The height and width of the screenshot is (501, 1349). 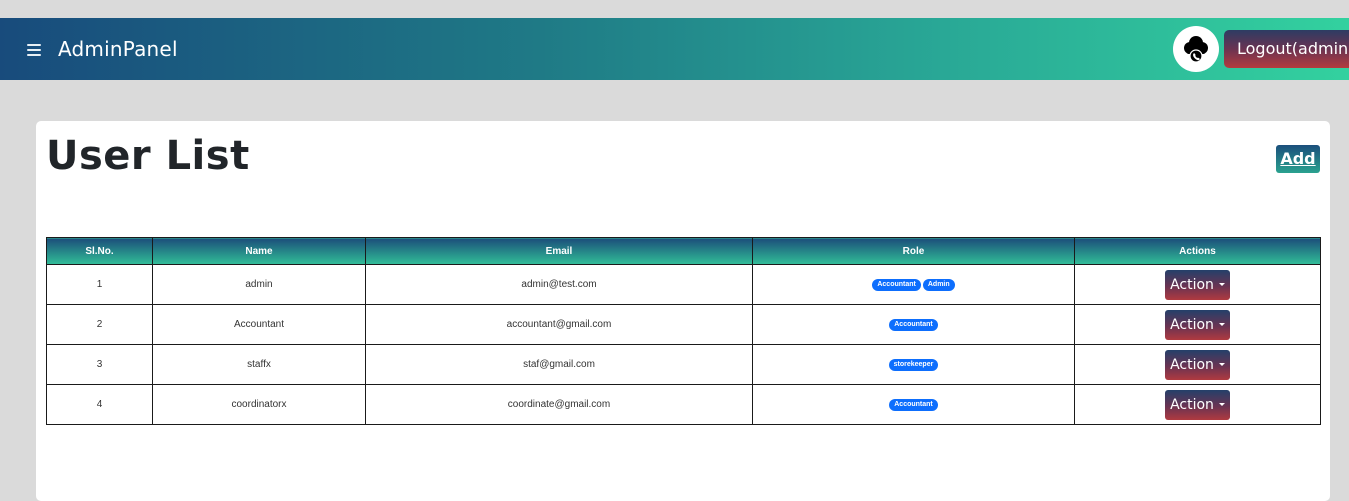 What do you see at coordinates (259, 324) in the screenshot?
I see `cell-name: Accountant` at bounding box center [259, 324].